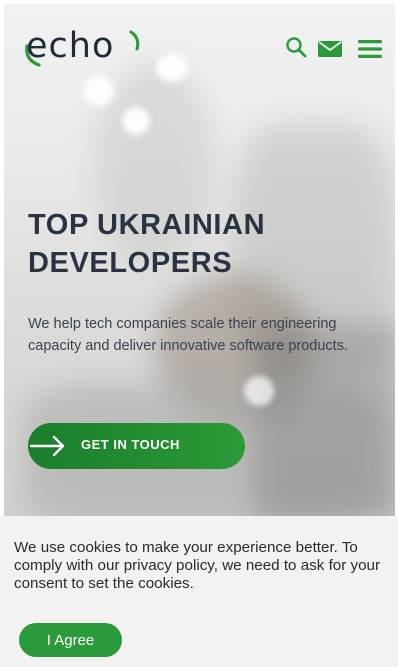 Image resolution: width=398 pixels, height=667 pixels. What do you see at coordinates (70, 46) in the screenshot?
I see `logo-text: echo` at bounding box center [70, 46].